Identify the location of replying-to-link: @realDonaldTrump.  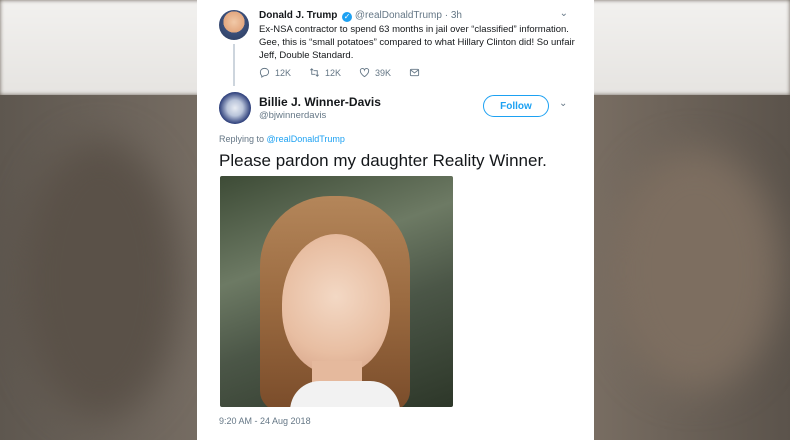
(306, 139).